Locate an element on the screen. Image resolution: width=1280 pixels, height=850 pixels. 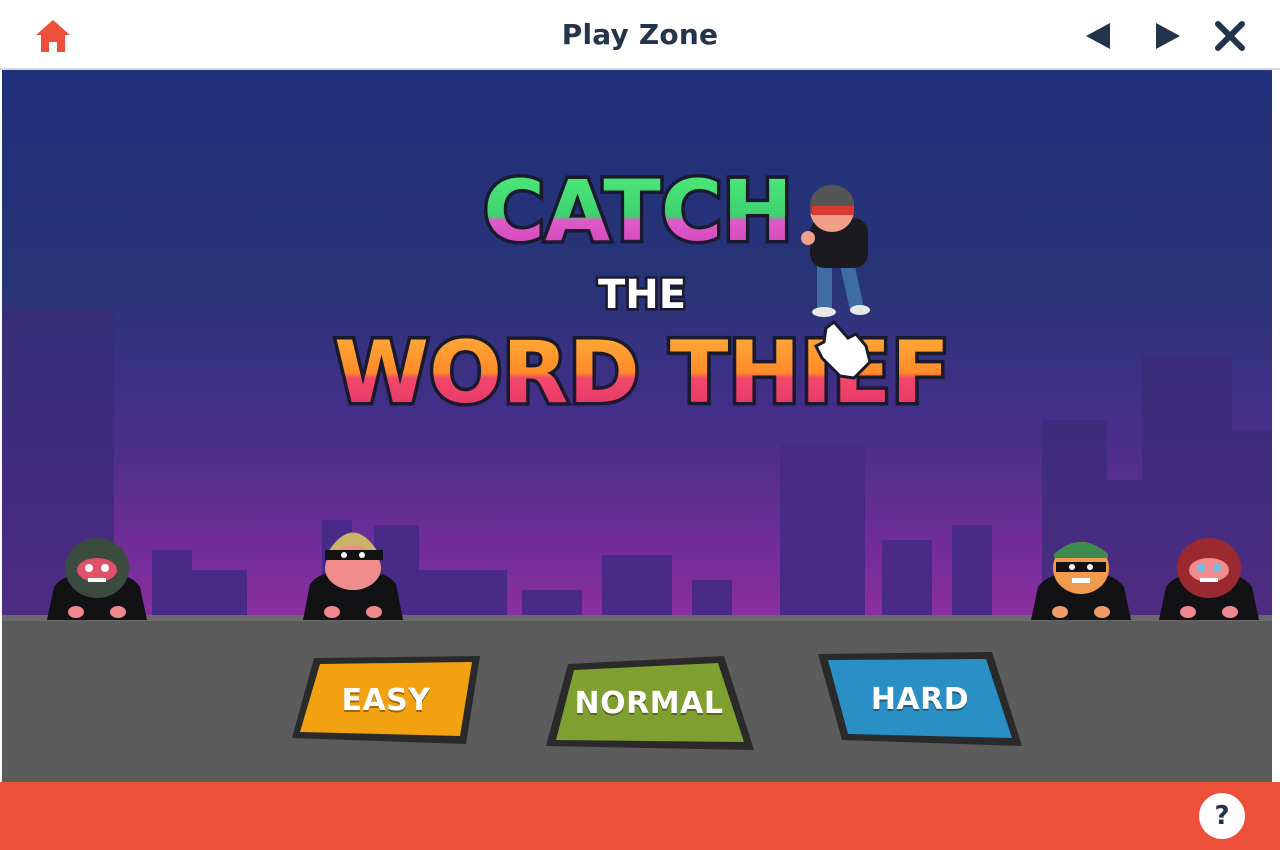
arrow-left-icon is located at coordinates (1098, 36).